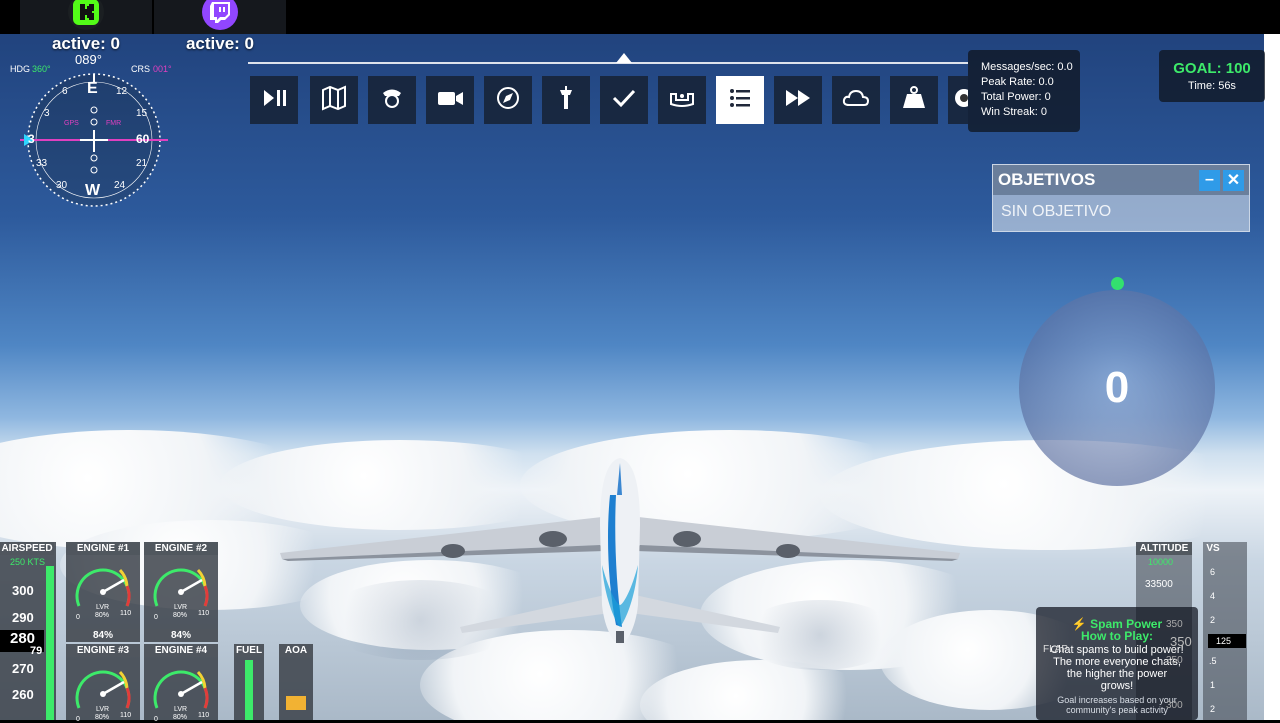 This screenshot has width=1280, height=723. What do you see at coordinates (181, 683) in the screenshot?
I see `engine-gauge-4: ENGINE #4 0 110 LVR 80%` at bounding box center [181, 683].